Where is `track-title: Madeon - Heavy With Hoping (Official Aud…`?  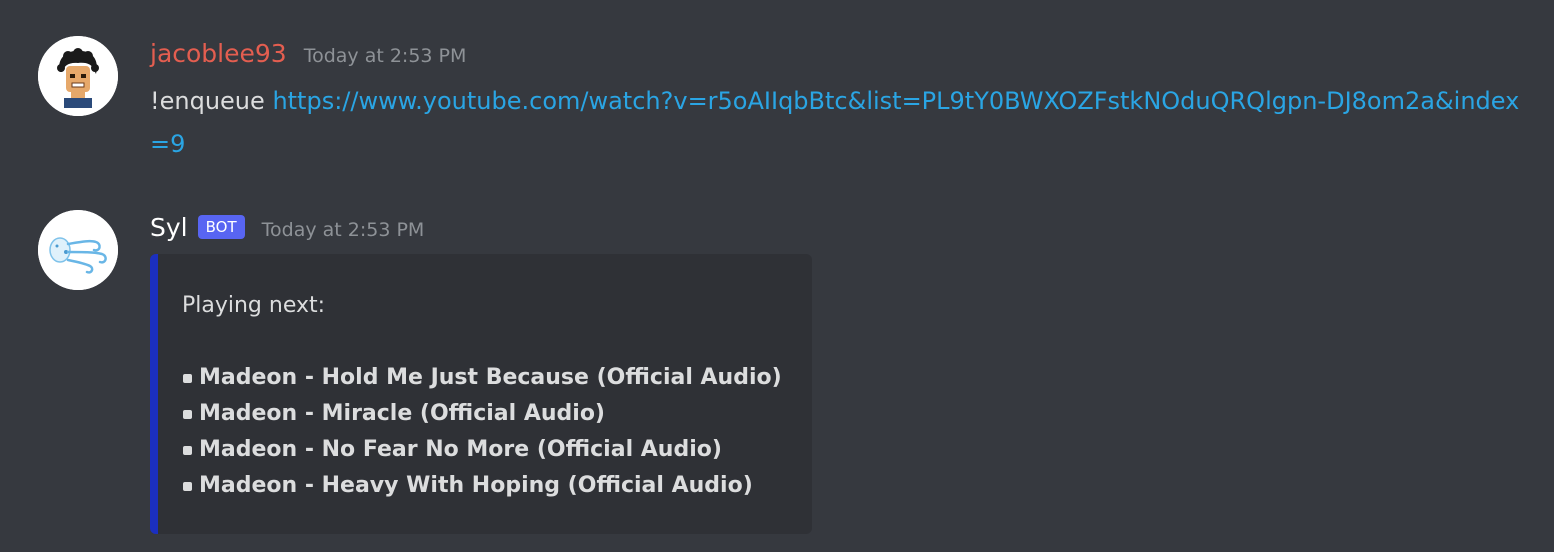
track-title: Madeon - Heavy With Hoping (Official Aud… is located at coordinates (476, 485).